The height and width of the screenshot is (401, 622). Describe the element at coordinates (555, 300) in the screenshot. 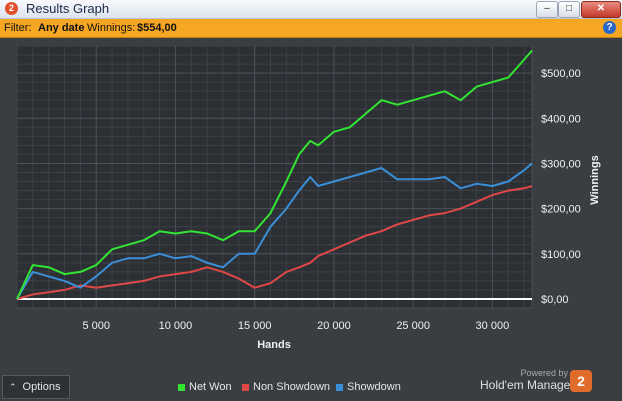

I see `y-tick-label: $0,00` at that location.